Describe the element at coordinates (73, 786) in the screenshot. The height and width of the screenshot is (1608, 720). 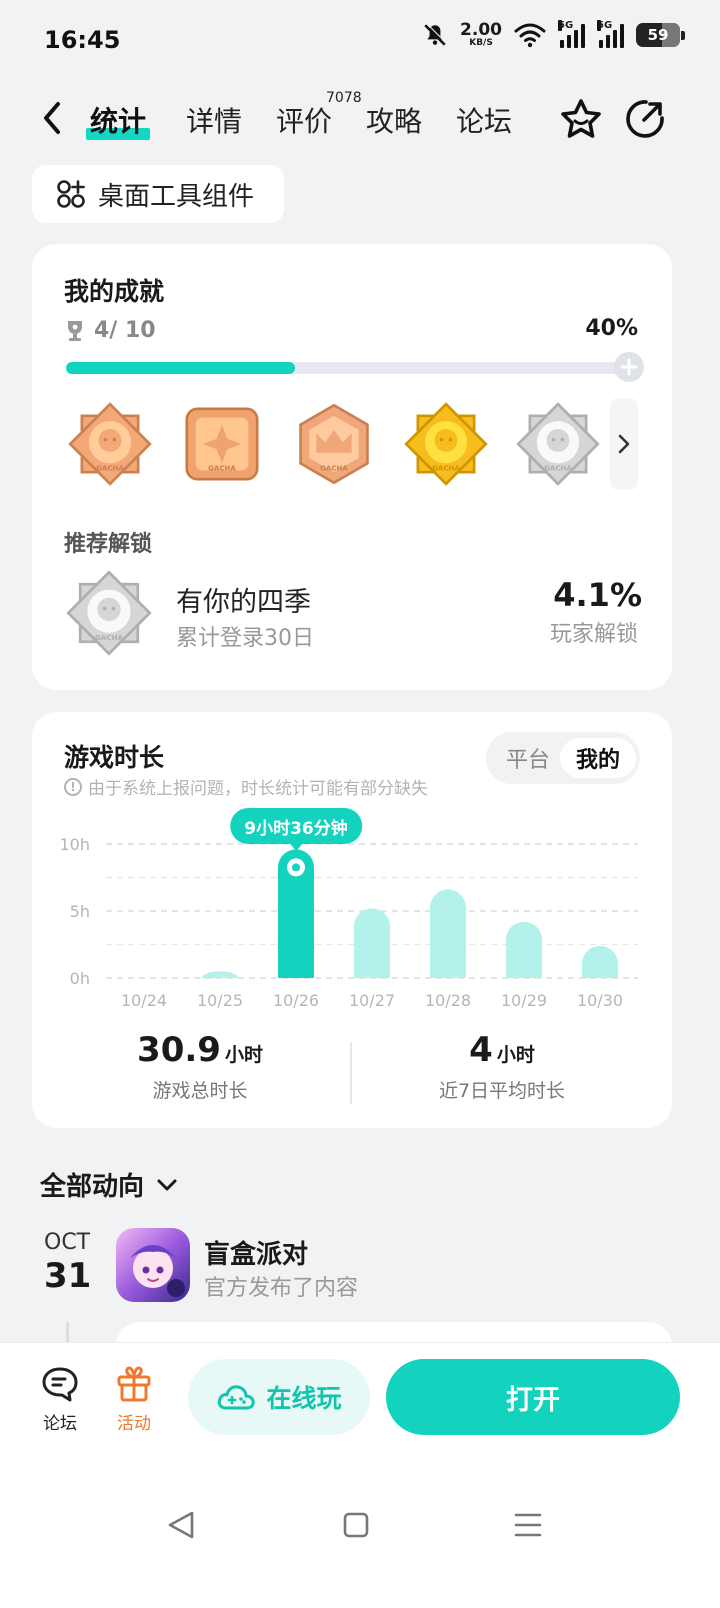
I see `info-icon: !` at that location.